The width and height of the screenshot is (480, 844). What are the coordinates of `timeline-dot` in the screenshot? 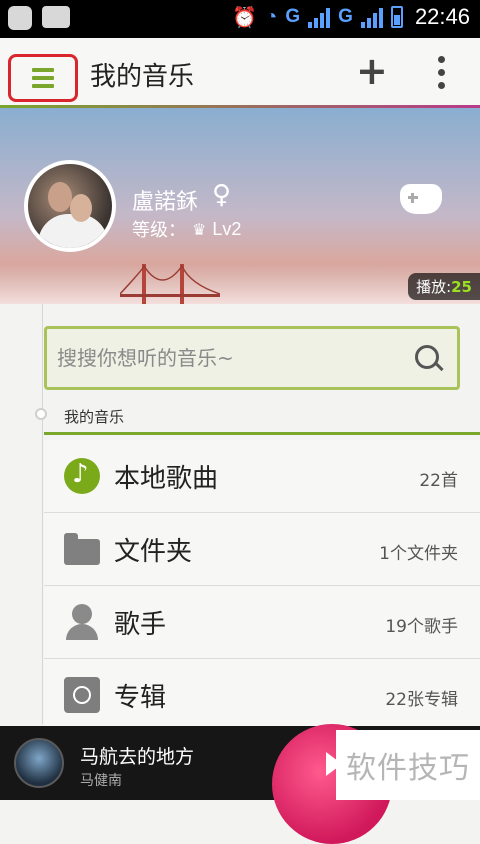 It's located at (41, 414).